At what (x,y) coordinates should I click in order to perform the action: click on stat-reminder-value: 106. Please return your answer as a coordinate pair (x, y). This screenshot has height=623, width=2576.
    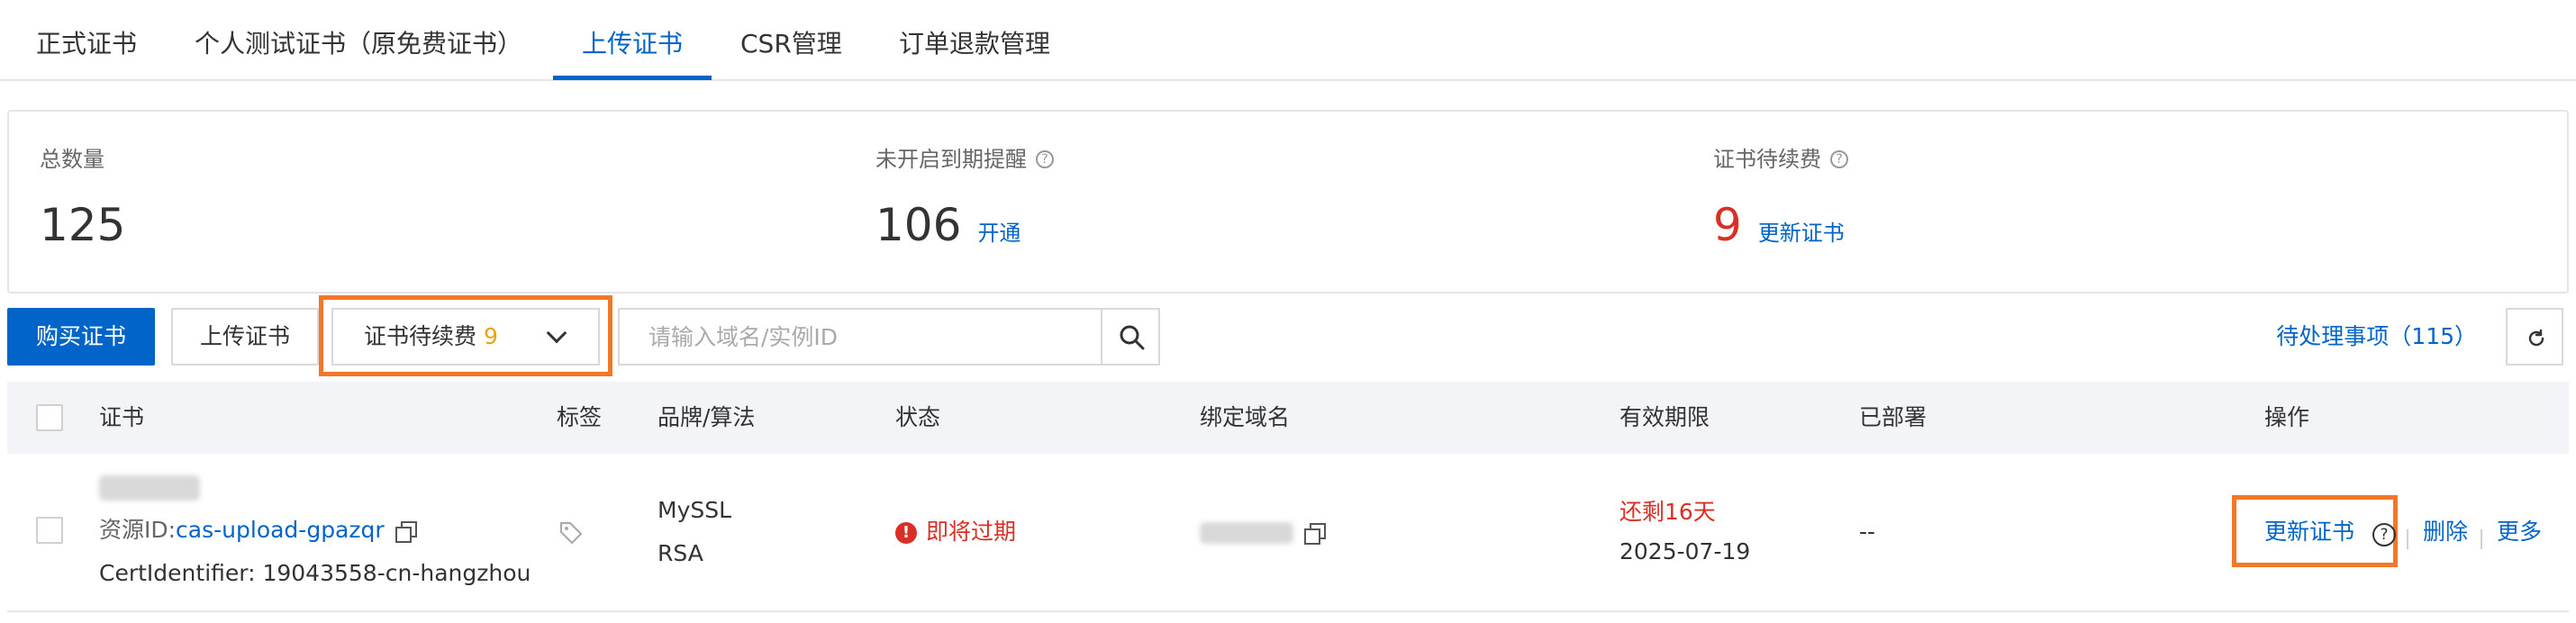
    Looking at the image, I should click on (919, 225).